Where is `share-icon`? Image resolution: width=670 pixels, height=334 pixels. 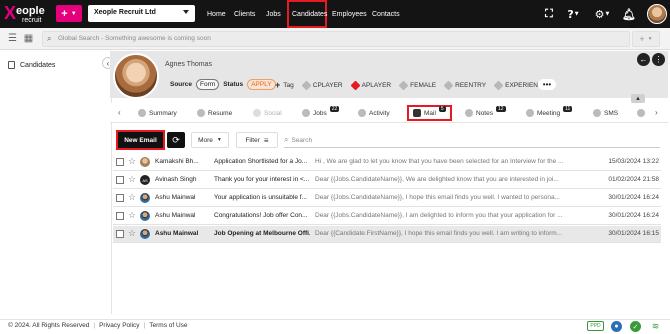
share-icon is located at coordinates (257, 113).